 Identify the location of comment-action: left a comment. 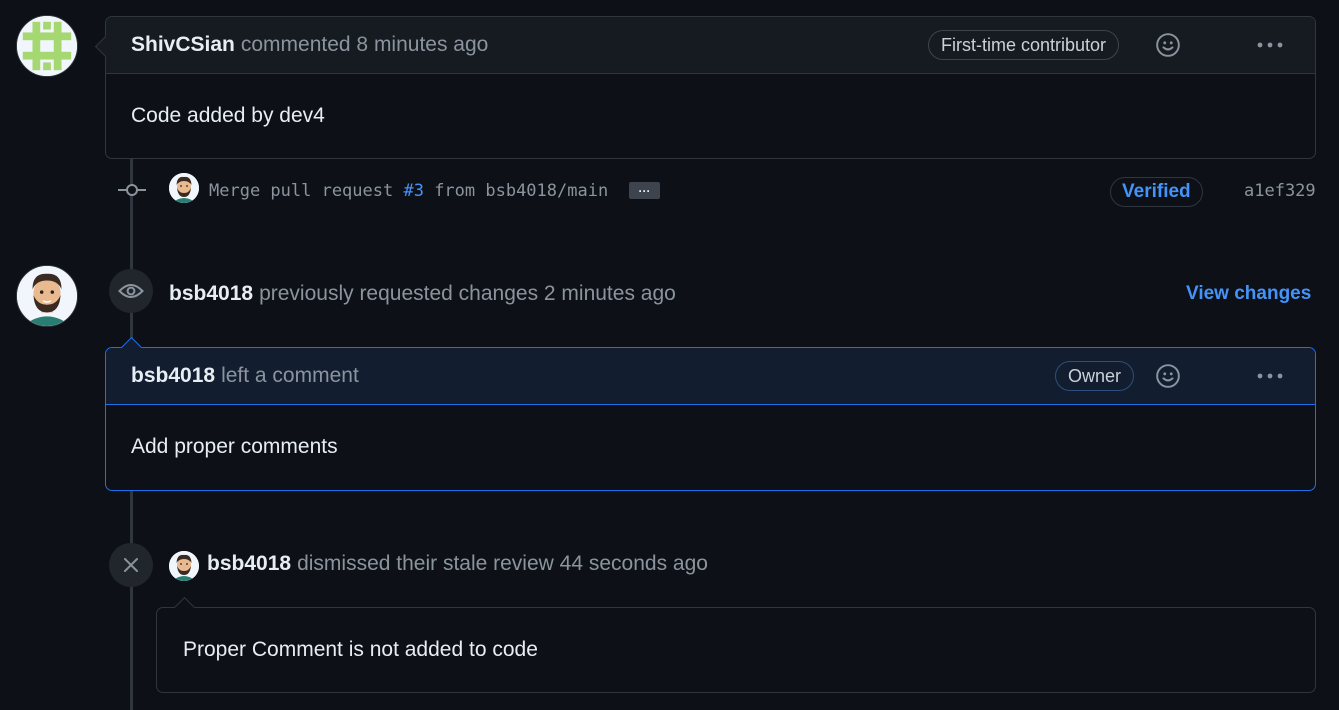
(290, 375).